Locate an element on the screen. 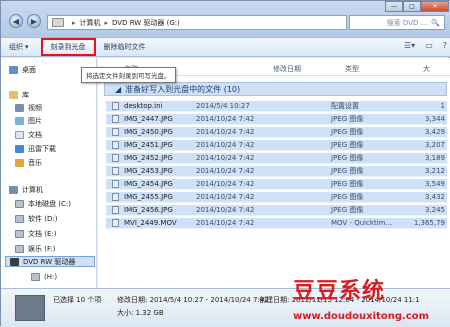 The width and height of the screenshot is (450, 327). selection-thumbnail is located at coordinates (30, 308).